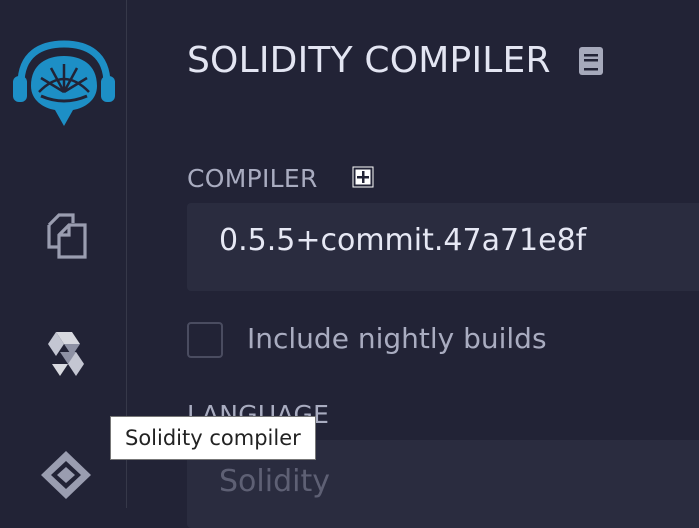  I want to click on nightly-builds-label: Include nightly builds, so click(397, 338).